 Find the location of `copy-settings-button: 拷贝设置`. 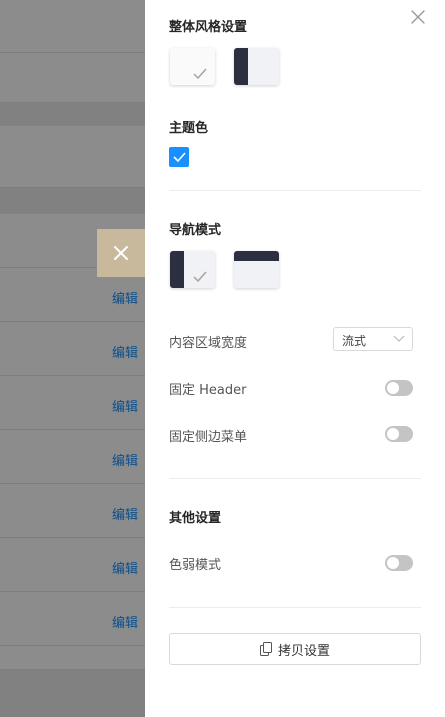

copy-settings-button: 拷贝设置 is located at coordinates (295, 649).